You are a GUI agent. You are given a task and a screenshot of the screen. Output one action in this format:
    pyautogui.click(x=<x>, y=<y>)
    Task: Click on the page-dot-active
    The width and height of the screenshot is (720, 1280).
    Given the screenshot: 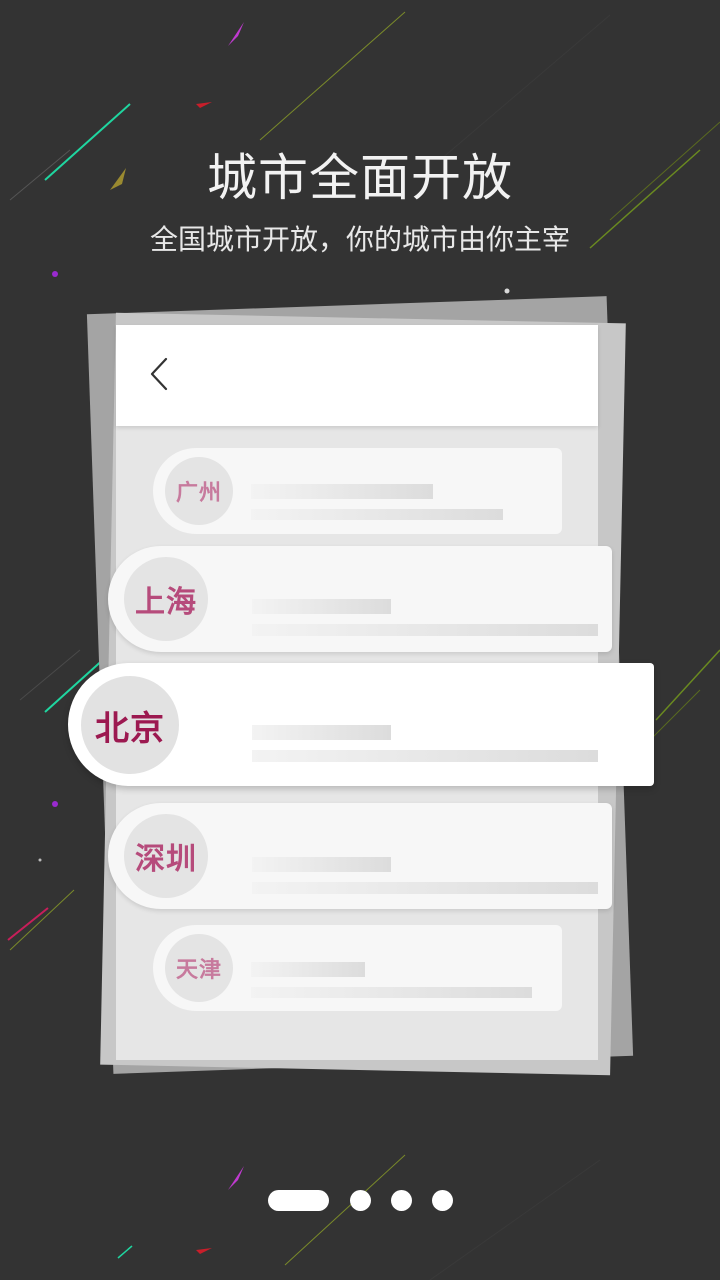 What is the action you would take?
    pyautogui.click(x=298, y=1200)
    